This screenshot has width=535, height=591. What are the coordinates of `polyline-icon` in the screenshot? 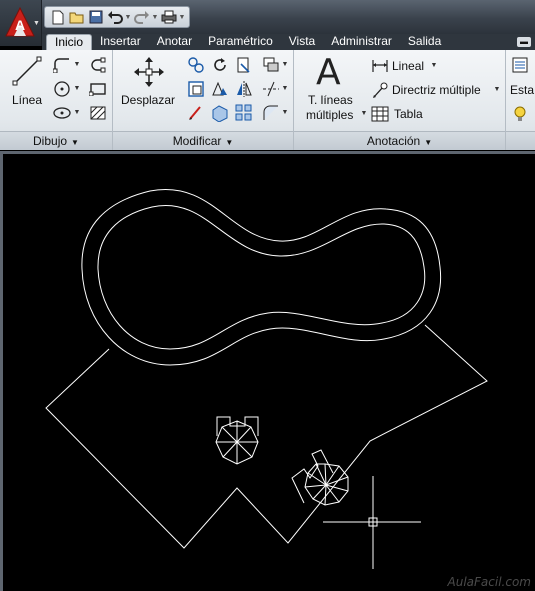 It's located at (62, 65).